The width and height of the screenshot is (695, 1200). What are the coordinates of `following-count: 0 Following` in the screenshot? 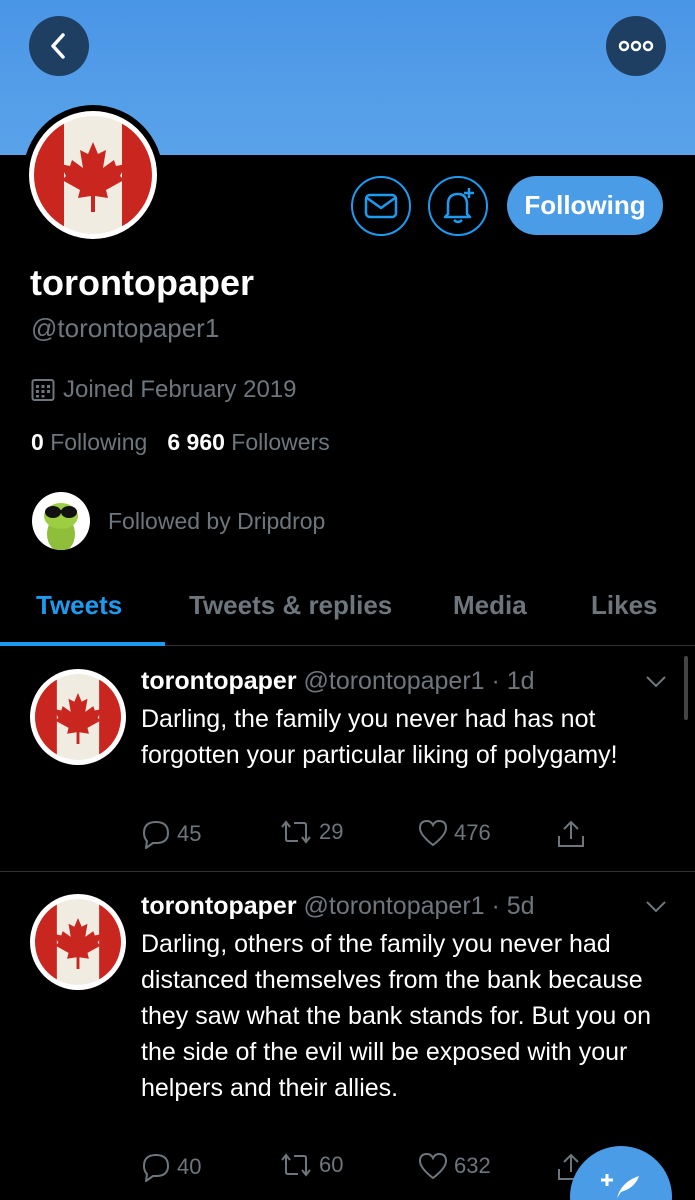 It's located at (89, 442).